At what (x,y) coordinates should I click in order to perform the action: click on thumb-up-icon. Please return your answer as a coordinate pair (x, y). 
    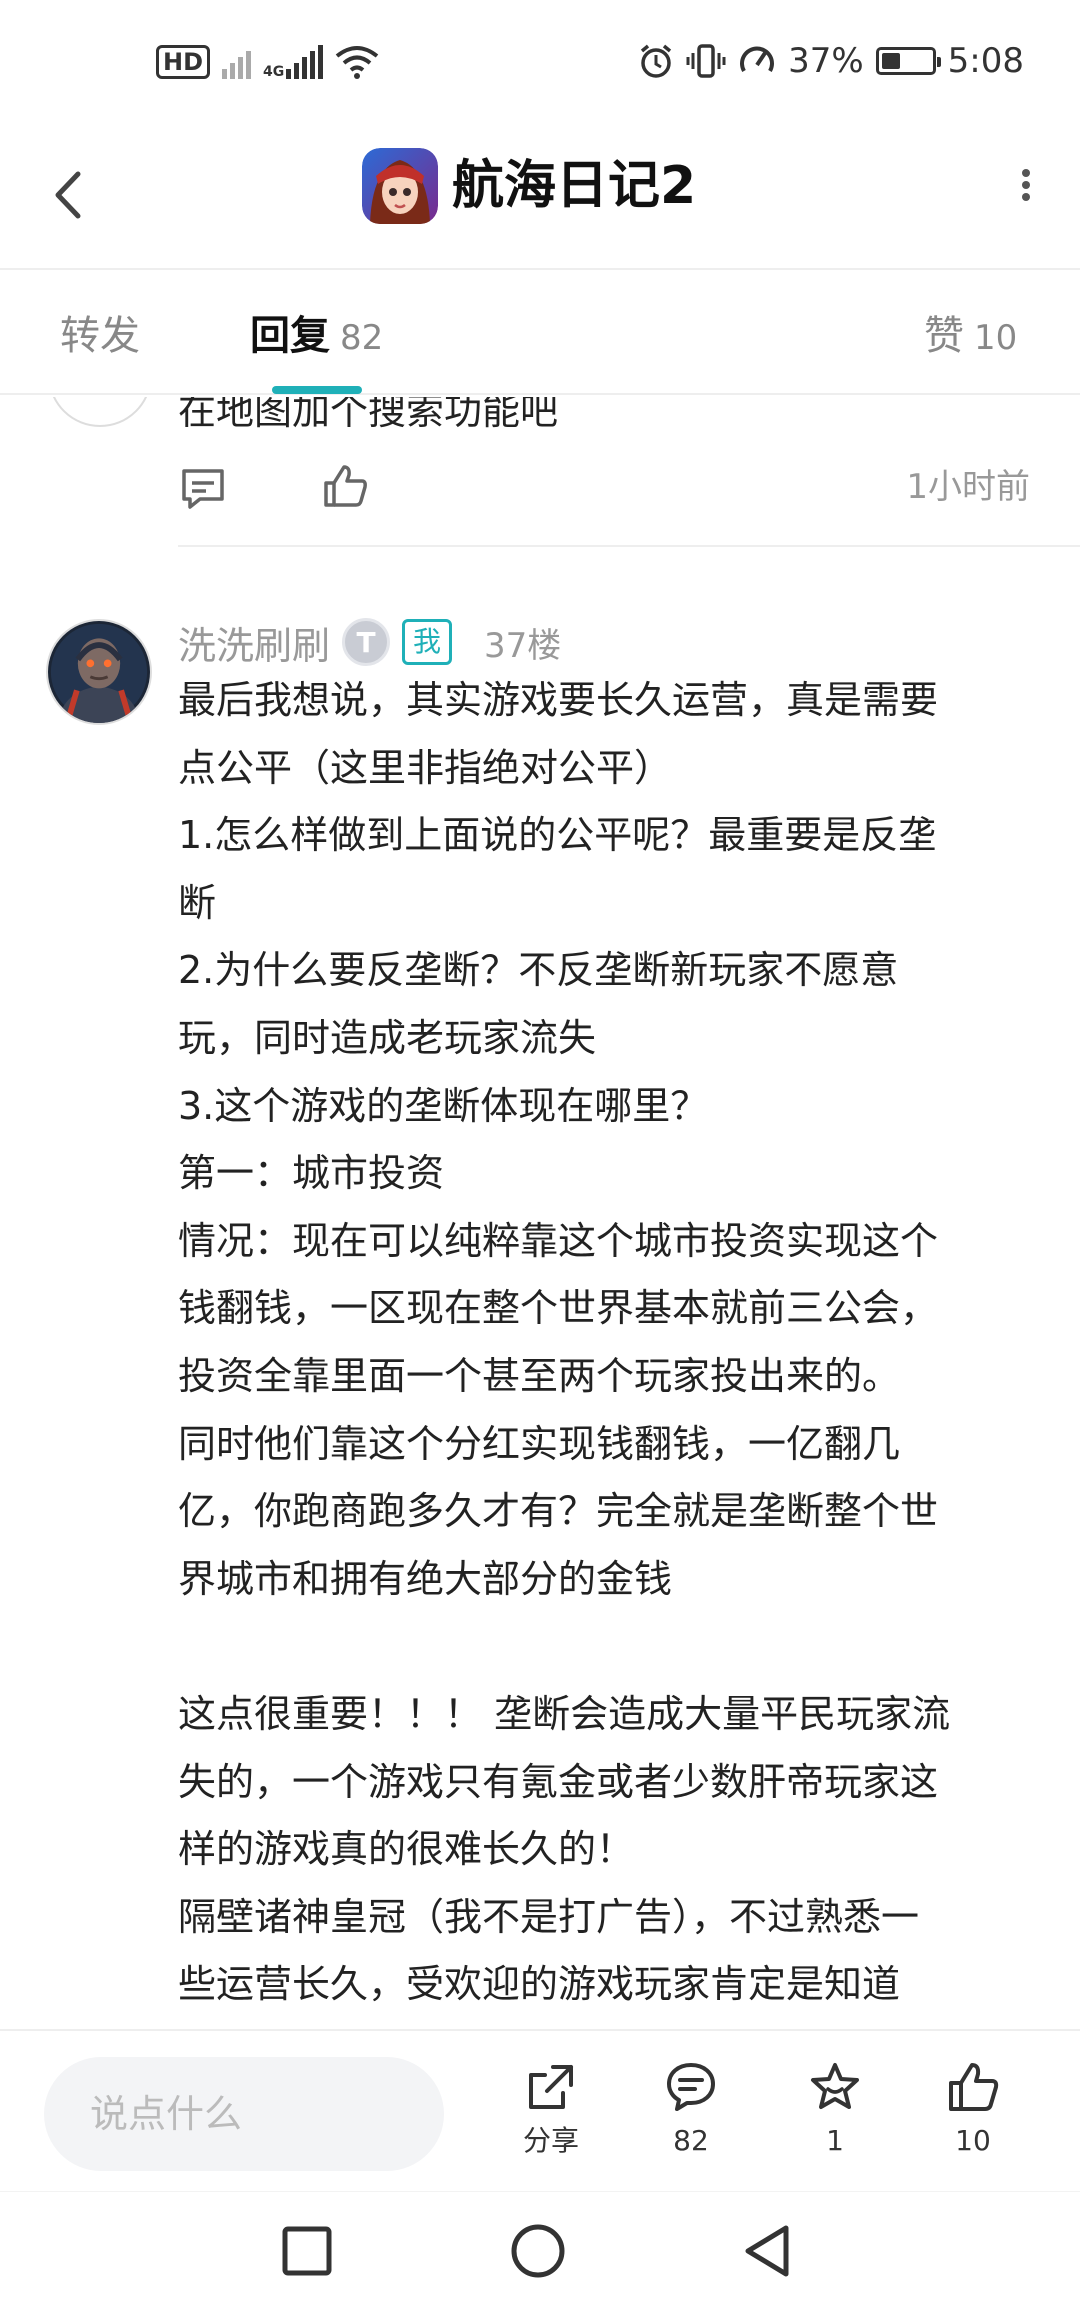
    Looking at the image, I should click on (974, 2087).